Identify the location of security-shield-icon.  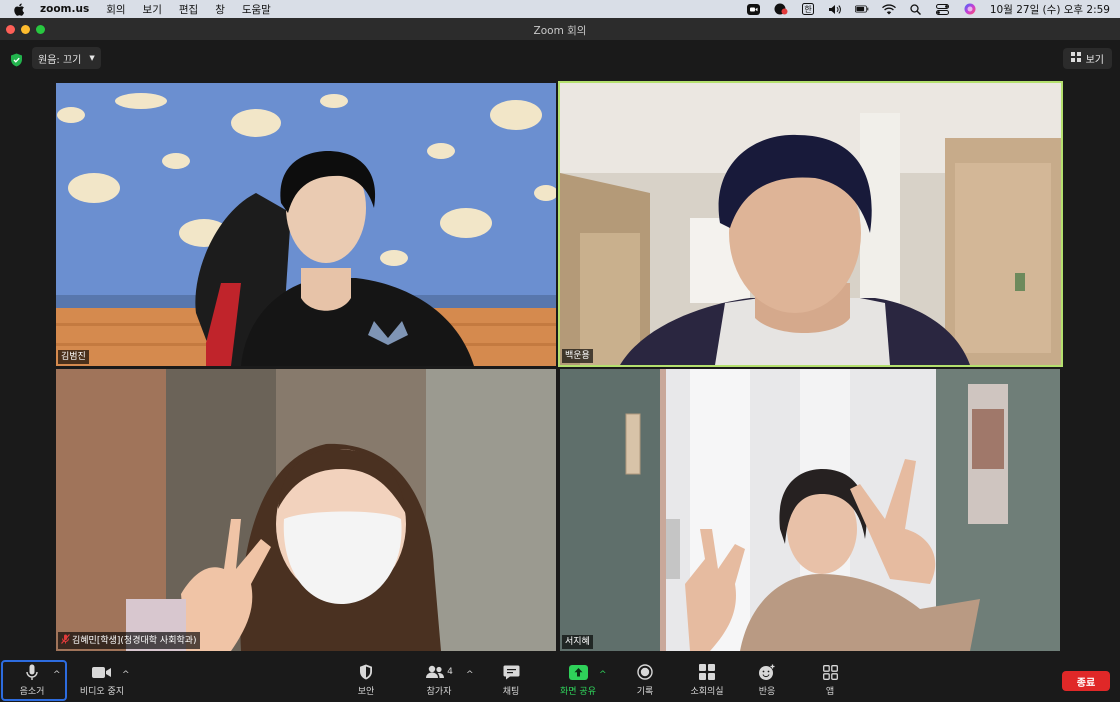
(366, 672).